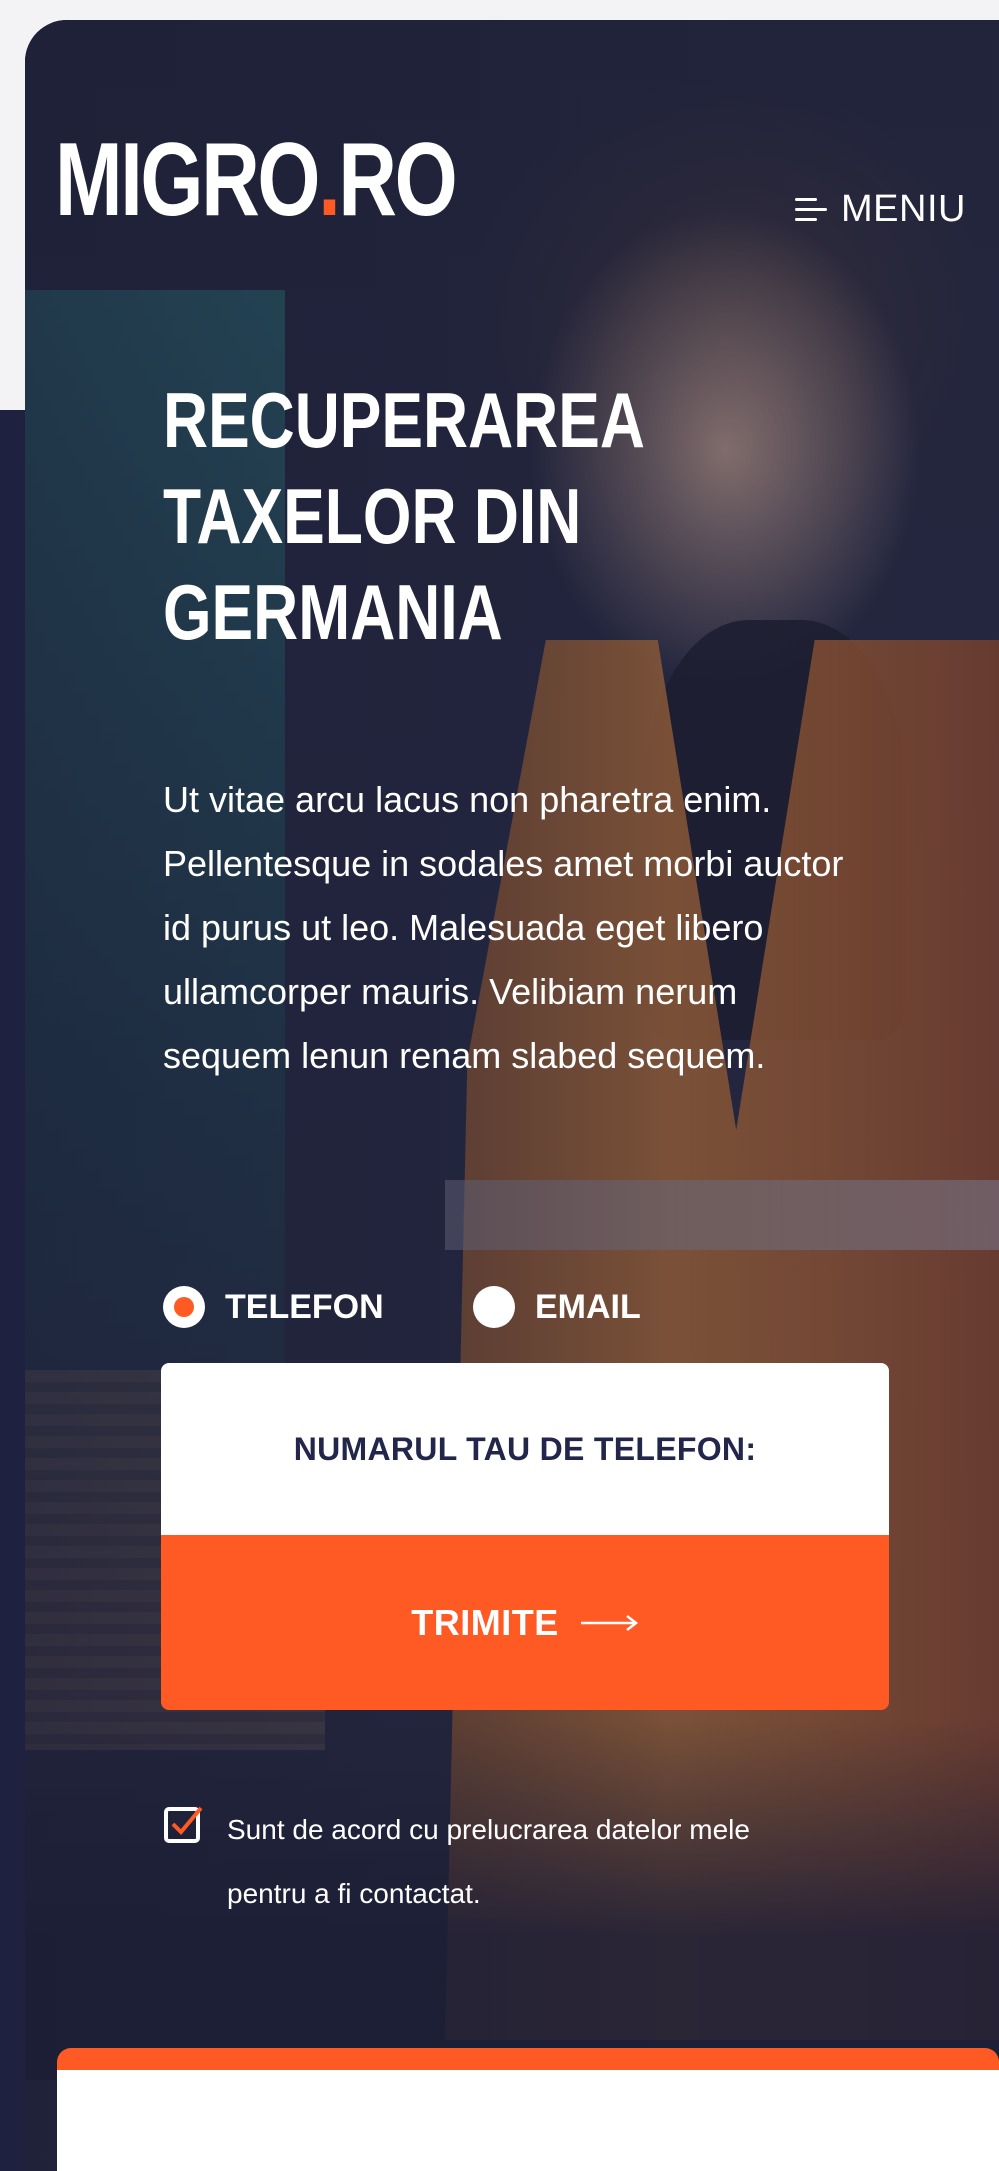 Image resolution: width=999 pixels, height=2171 pixels. I want to click on site-logo: MIGRO.RO, so click(256, 180).